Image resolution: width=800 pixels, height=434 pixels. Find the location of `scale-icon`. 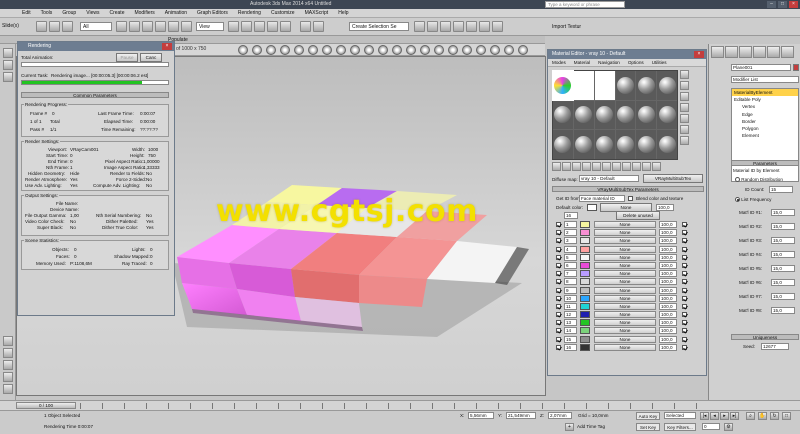

scale-icon is located at coordinates (186, 26).